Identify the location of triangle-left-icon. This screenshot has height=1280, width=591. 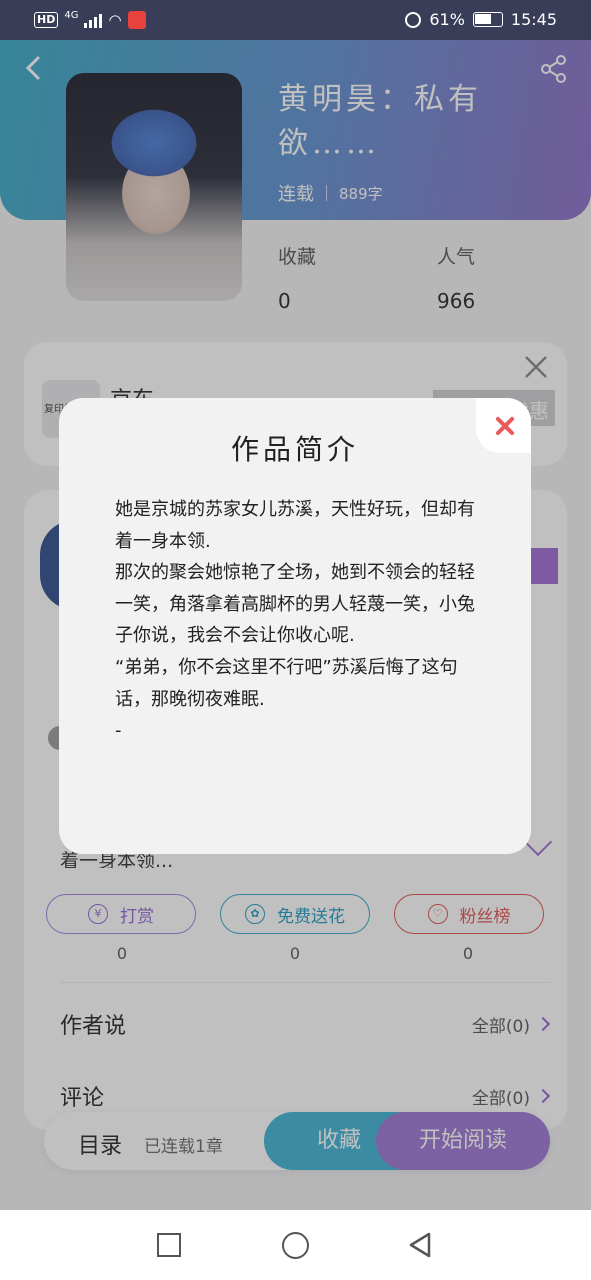
(420, 1245).